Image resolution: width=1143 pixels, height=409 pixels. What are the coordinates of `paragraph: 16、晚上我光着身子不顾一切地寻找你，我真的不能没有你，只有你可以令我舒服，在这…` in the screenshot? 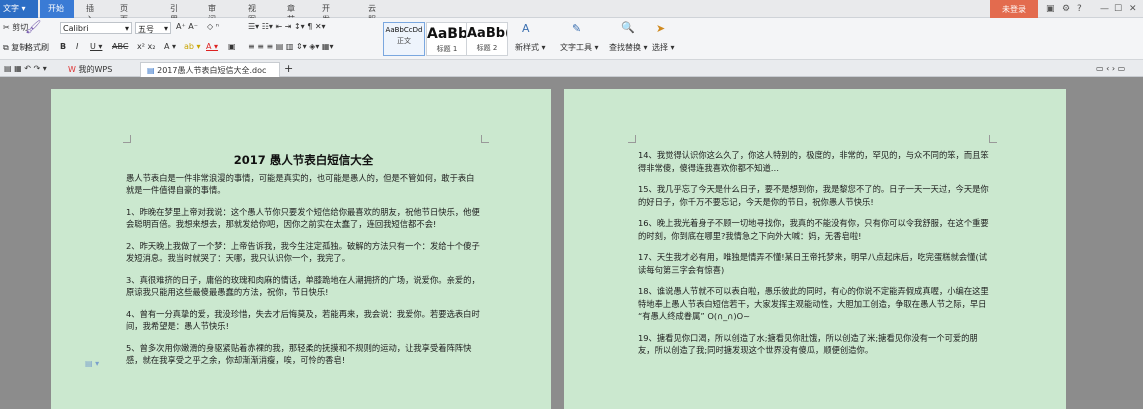 It's located at (813, 229).